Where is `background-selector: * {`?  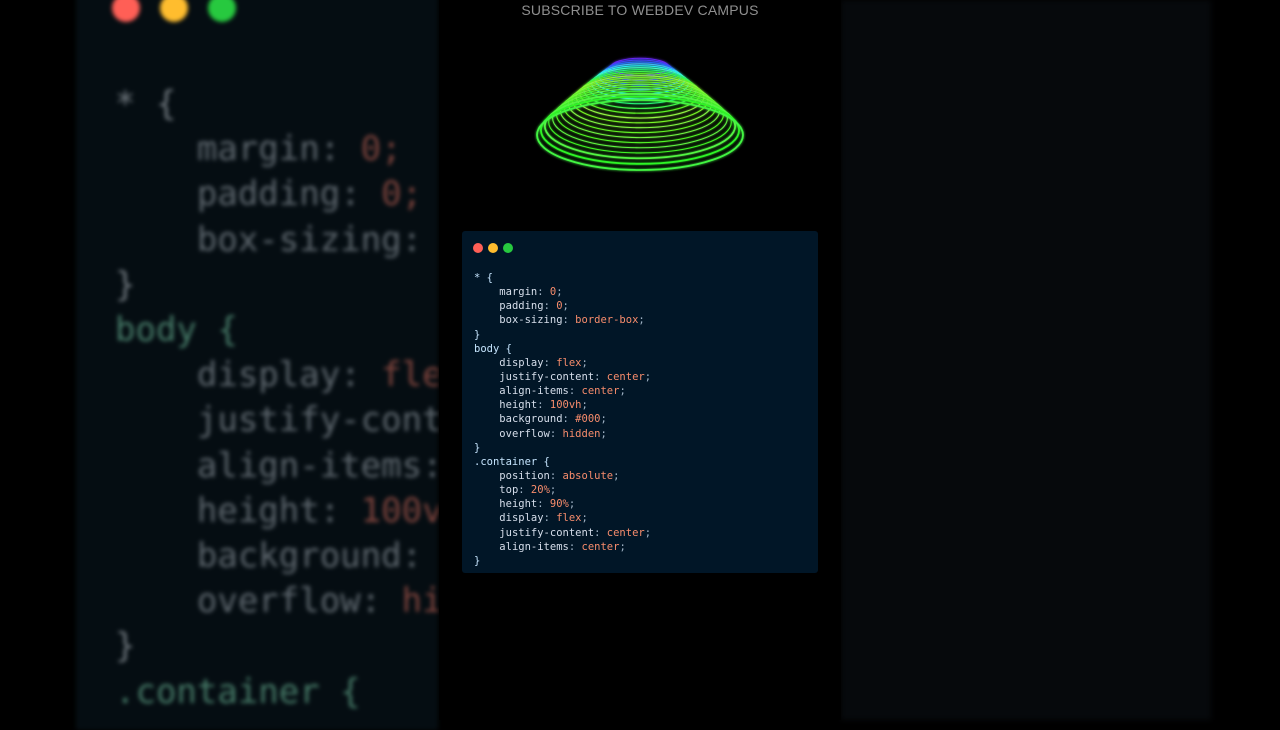 background-selector: * { is located at coordinates (146, 104).